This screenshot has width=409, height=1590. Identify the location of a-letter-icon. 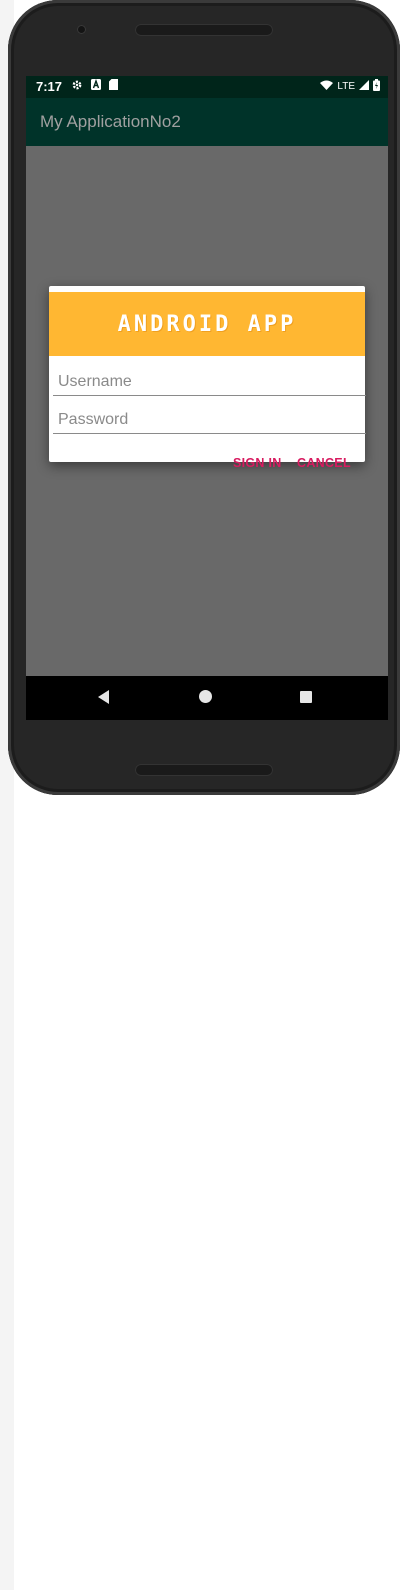
(96, 86).